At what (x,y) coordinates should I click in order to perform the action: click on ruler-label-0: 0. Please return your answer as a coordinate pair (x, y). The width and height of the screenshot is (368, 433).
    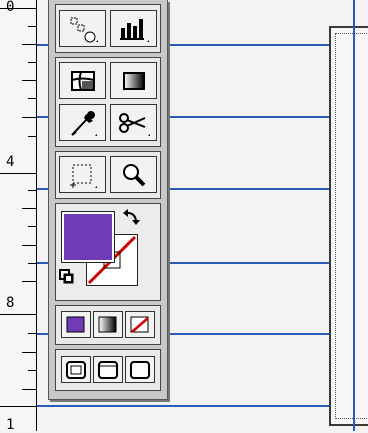
    Looking at the image, I should click on (10, 7).